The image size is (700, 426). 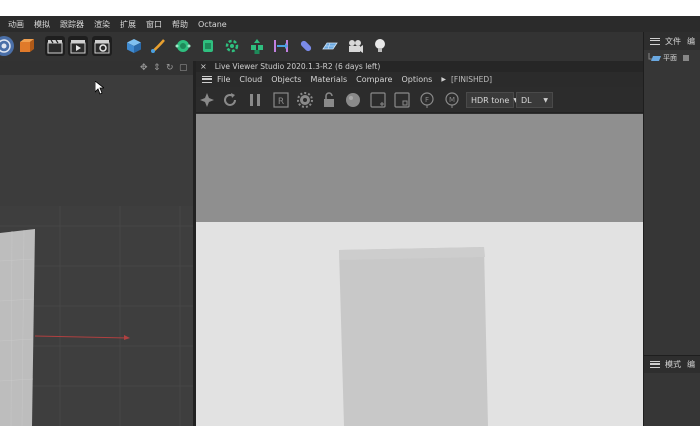 I want to click on menu-file: 文件, so click(x=673, y=41).